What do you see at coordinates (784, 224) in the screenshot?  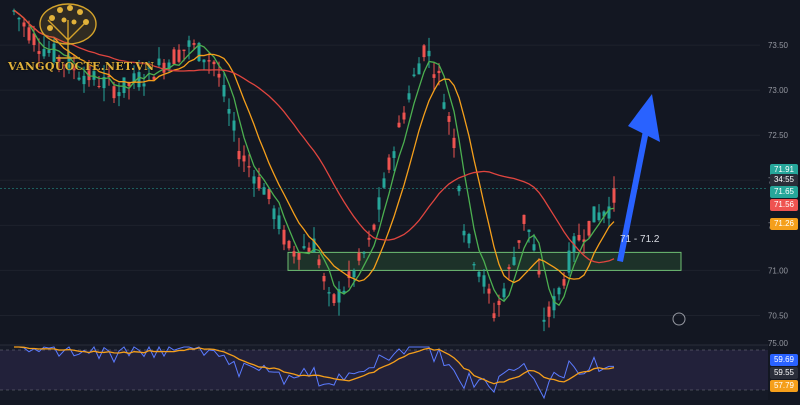 I see `price-tag: 71.26` at bounding box center [784, 224].